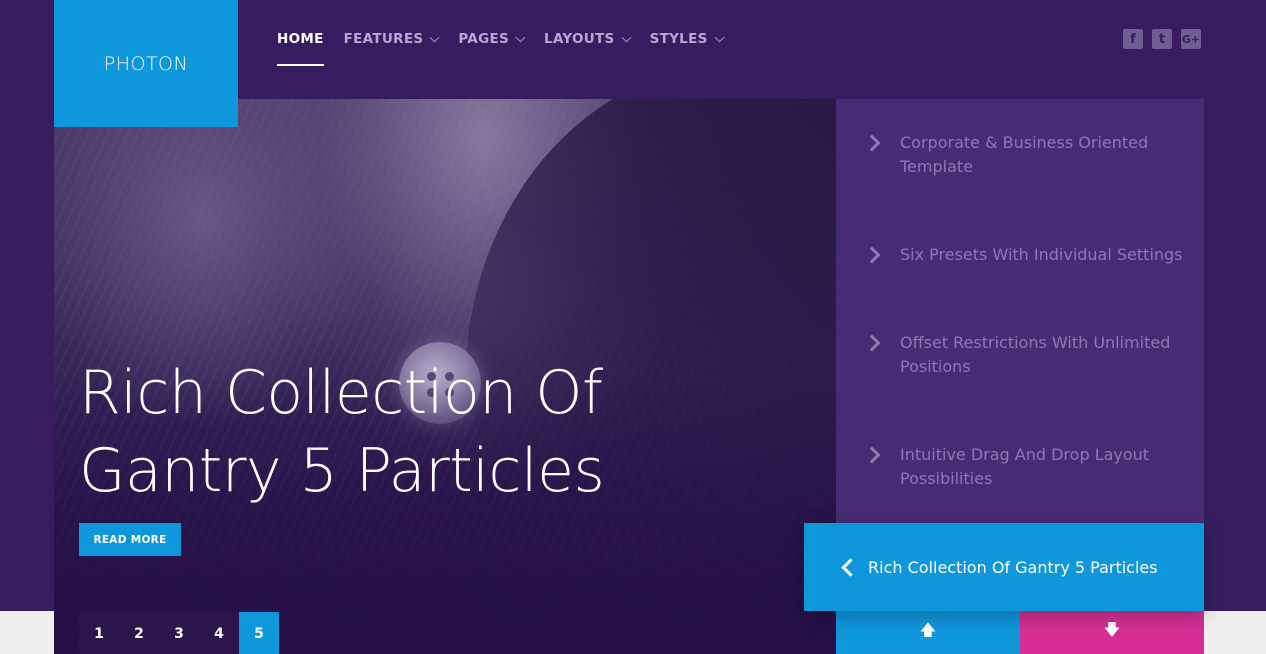  What do you see at coordinates (579, 39) in the screenshot?
I see `nav-item-label: LAYOUTS` at bounding box center [579, 39].